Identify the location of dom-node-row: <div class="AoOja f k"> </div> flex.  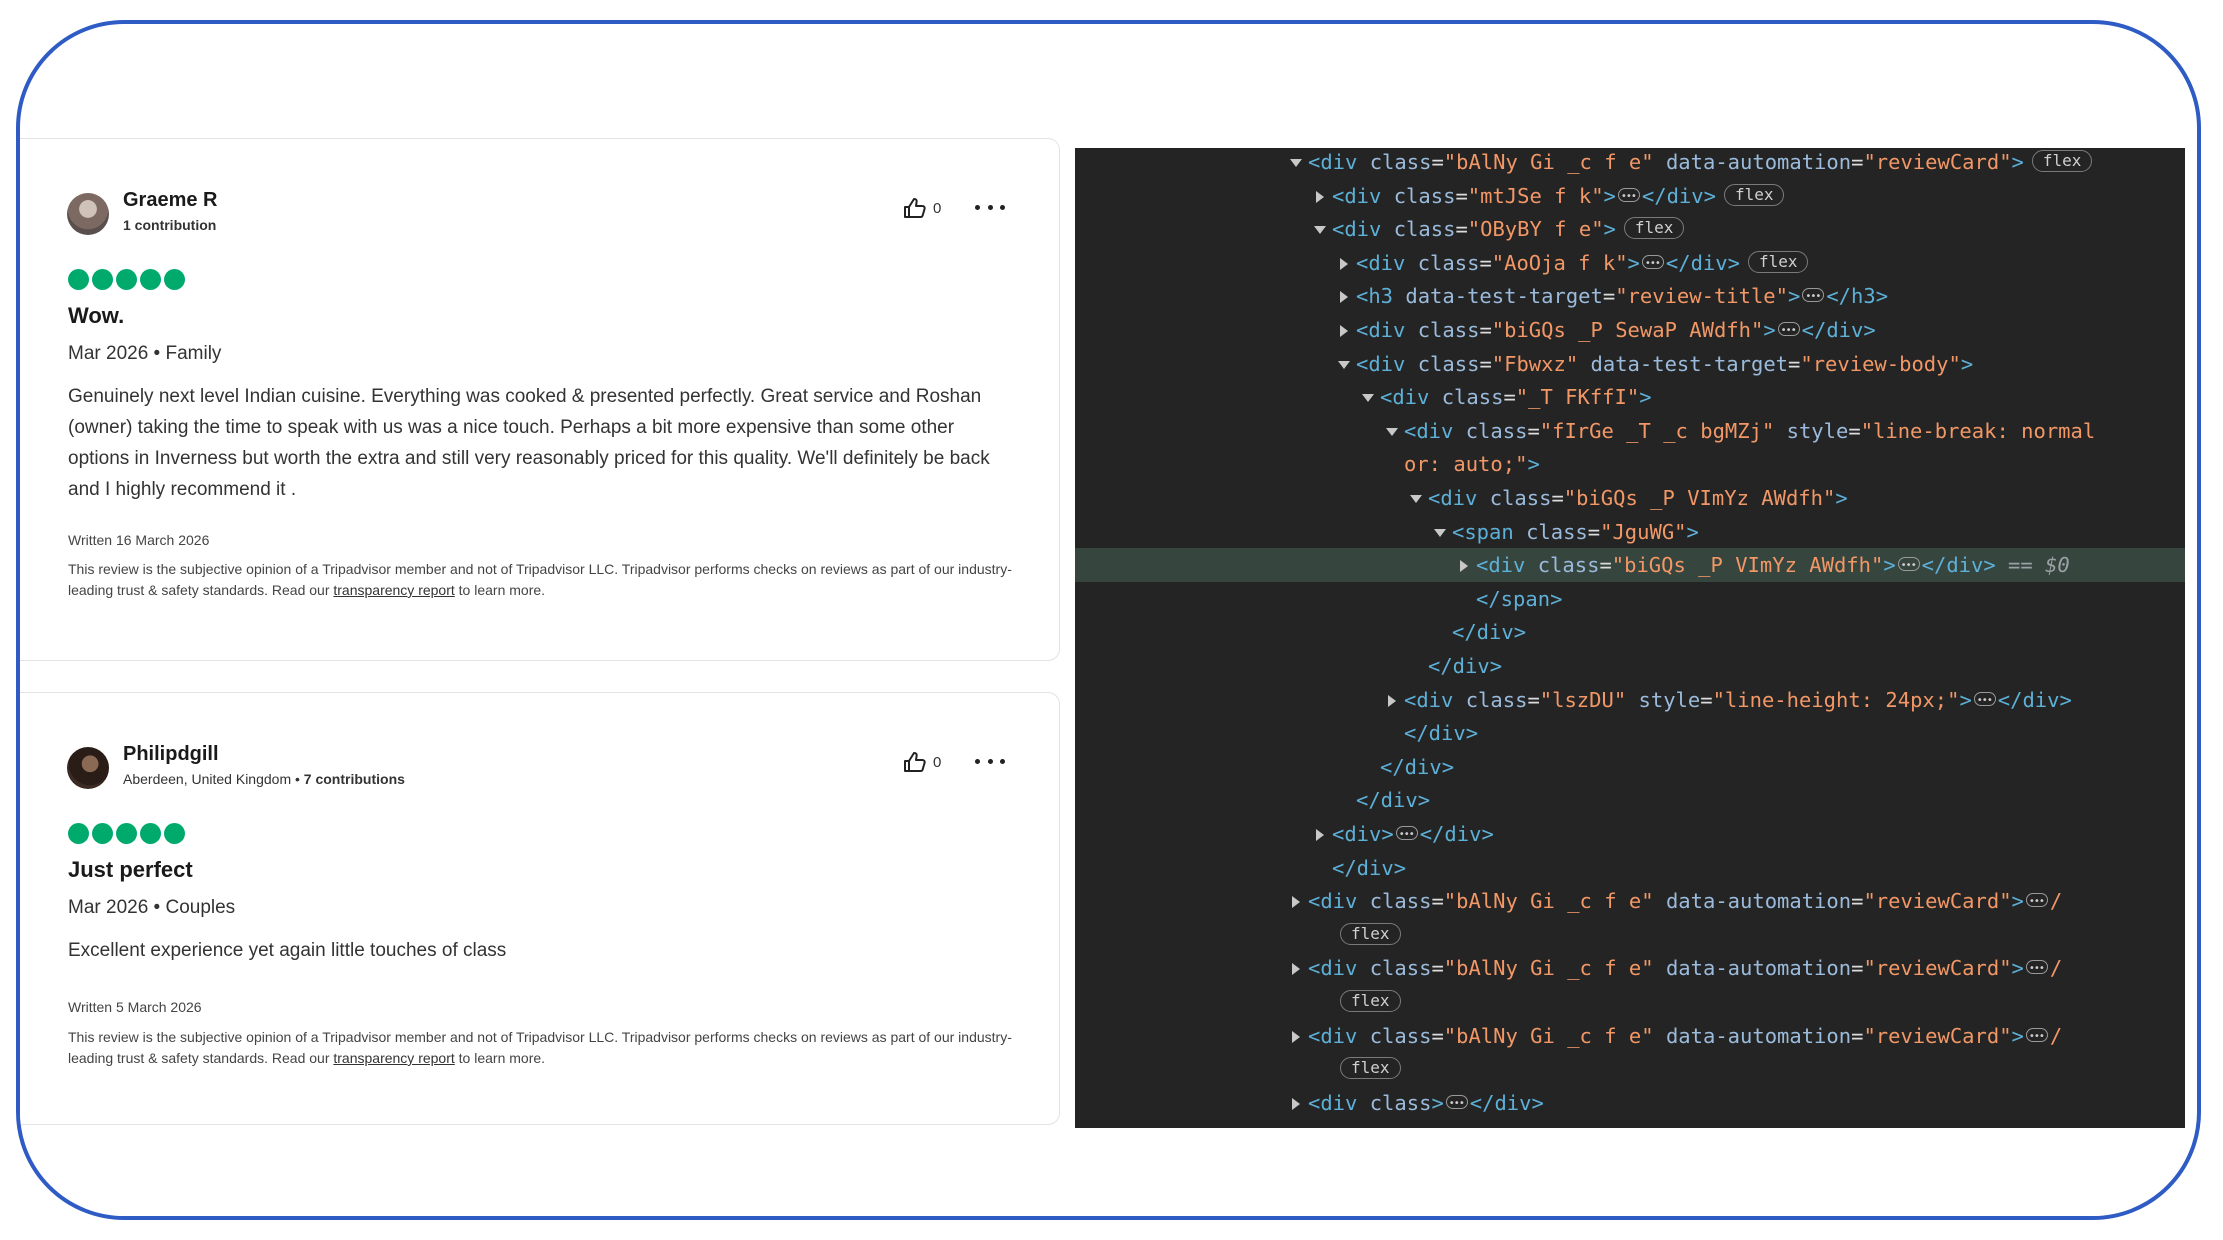
(1630, 263).